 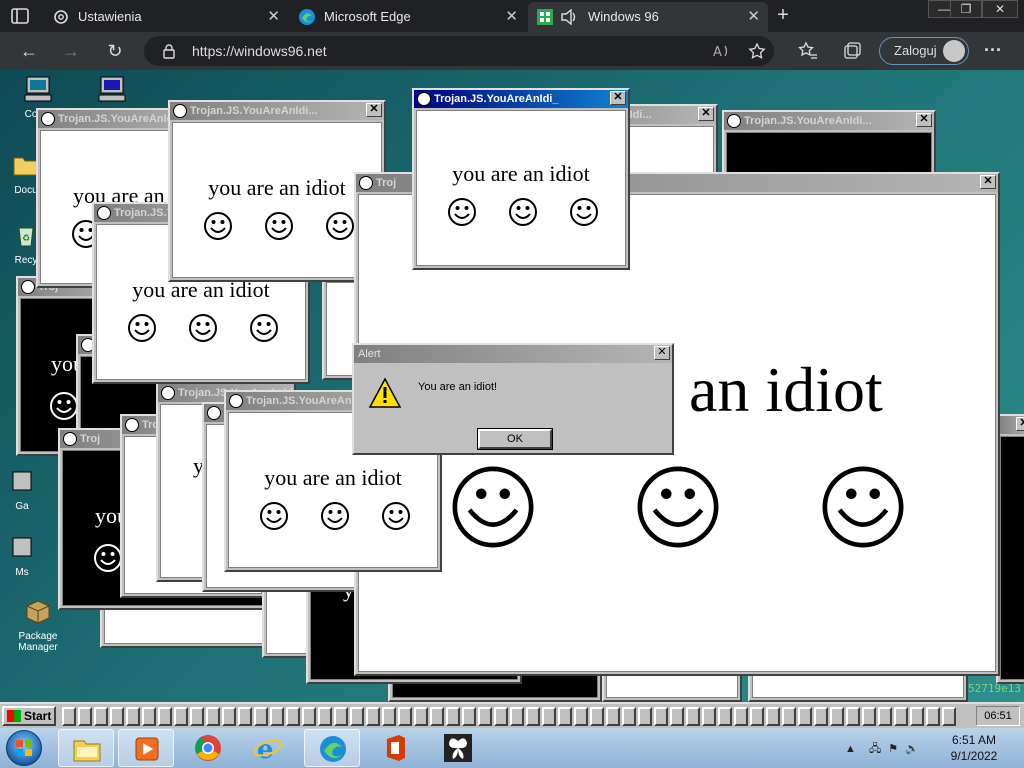 What do you see at coordinates (115, 51) in the screenshot?
I see `refresh-button: ↻` at bounding box center [115, 51].